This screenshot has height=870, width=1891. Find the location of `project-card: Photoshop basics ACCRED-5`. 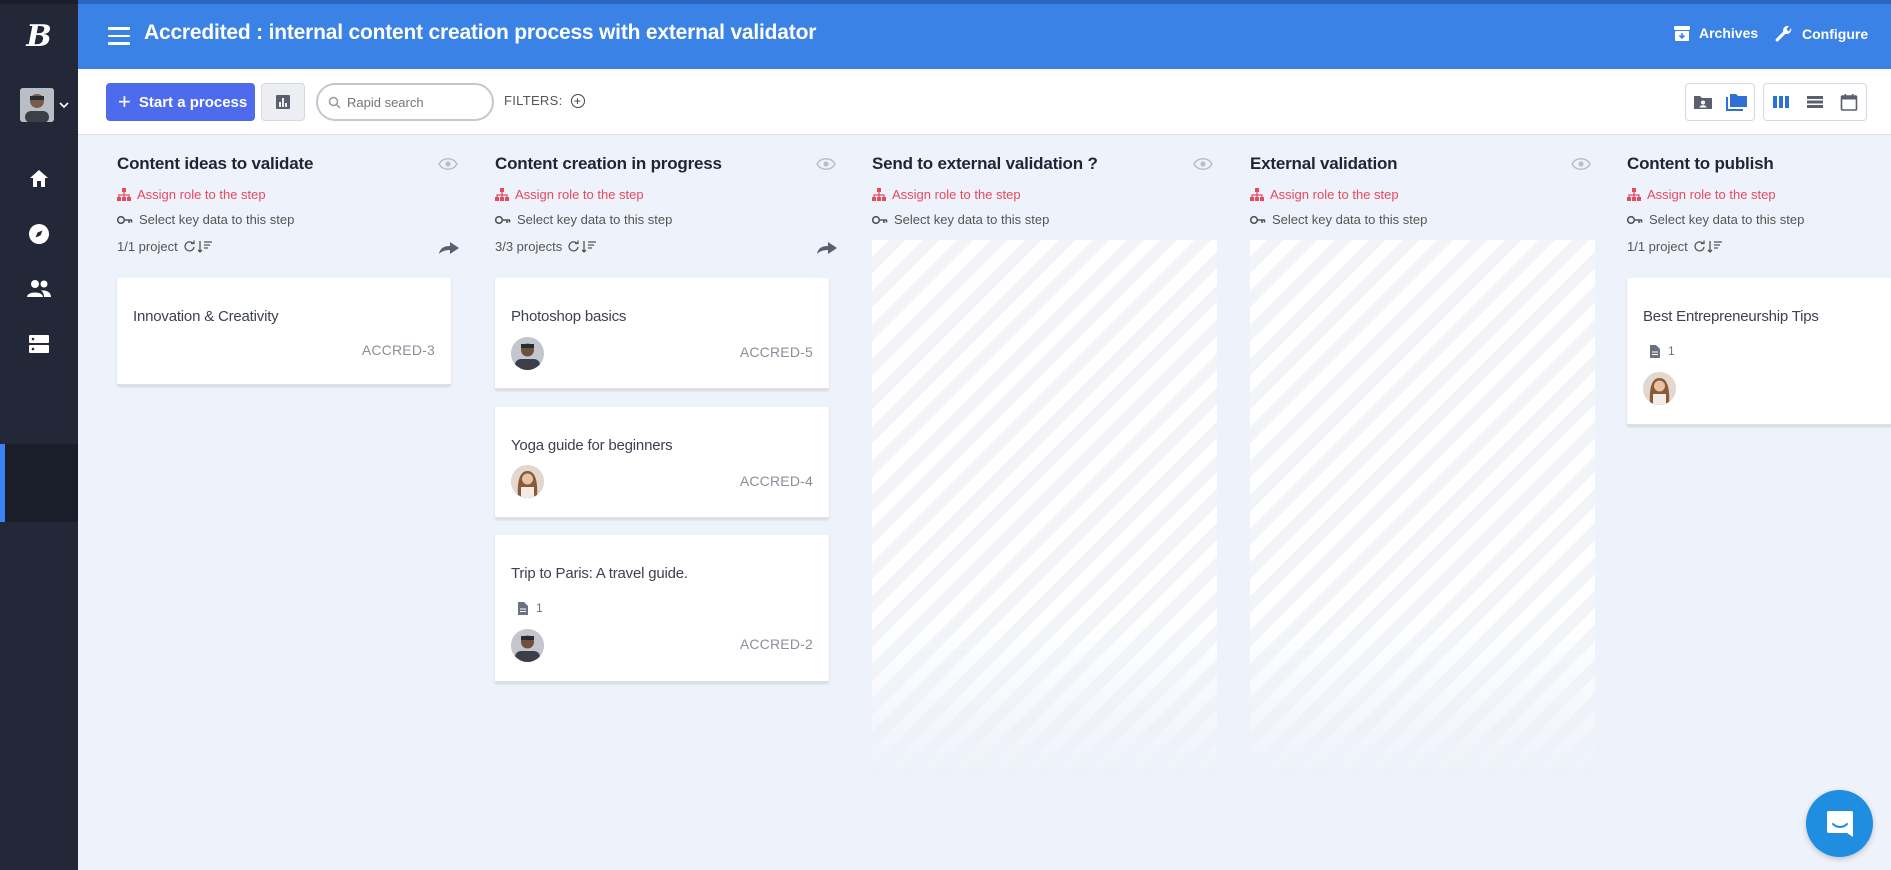

project-card: Photoshop basics ACCRED-5 is located at coordinates (662, 334).